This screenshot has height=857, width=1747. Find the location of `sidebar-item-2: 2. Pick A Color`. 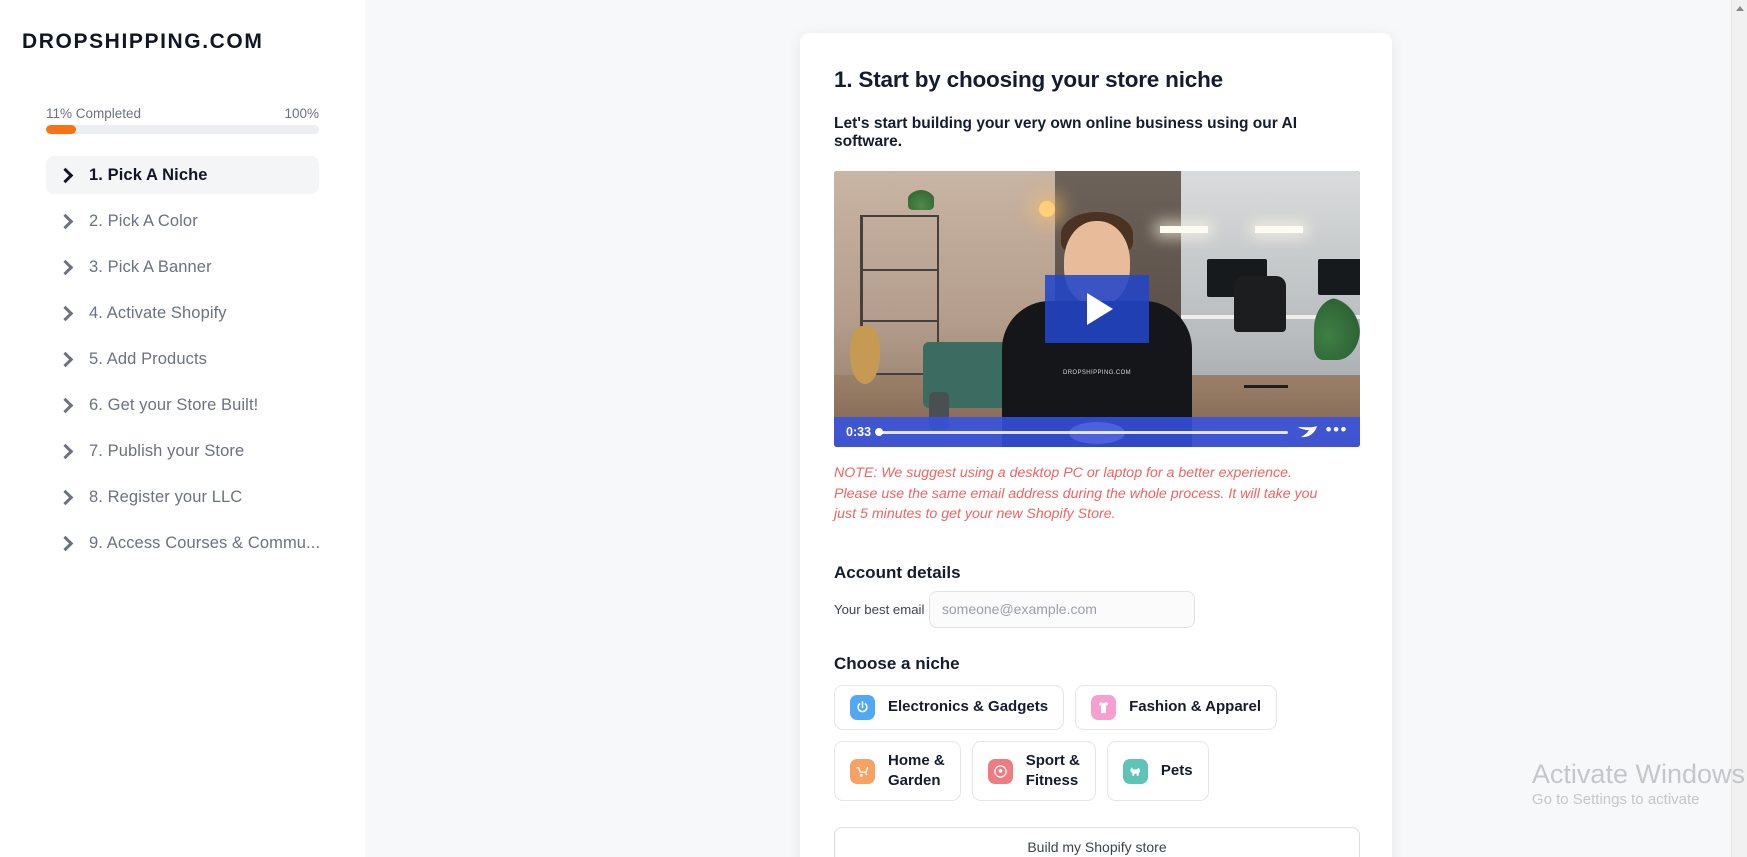

sidebar-item-2: 2. Pick A Color is located at coordinates (182, 221).